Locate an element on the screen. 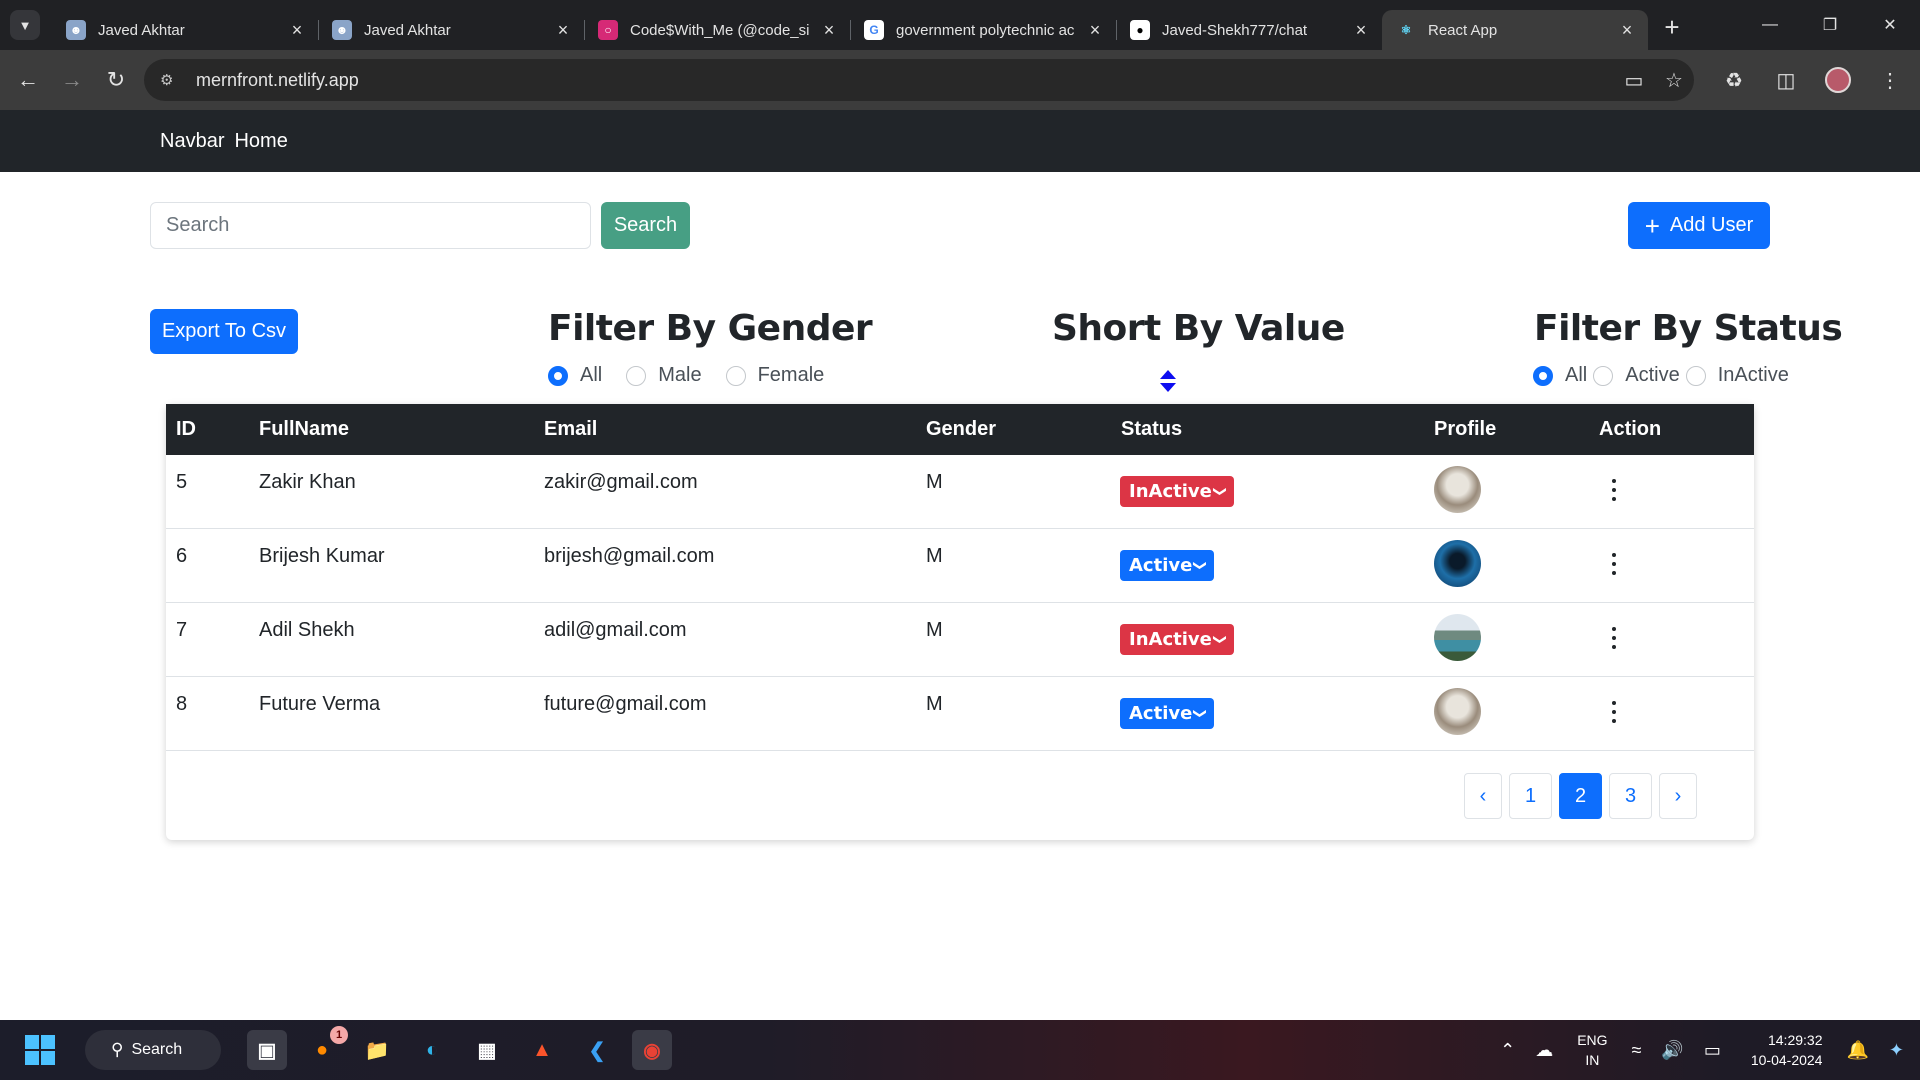 This screenshot has height=1080, width=1920. status-option-all: All is located at coordinates (1561, 375).